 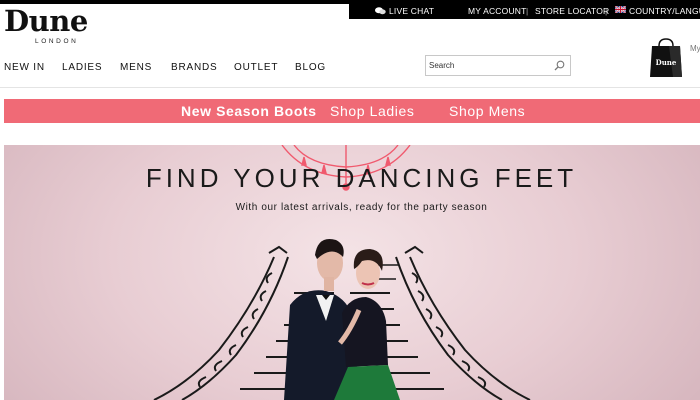 What do you see at coordinates (664, 11) in the screenshot?
I see `country-language-link: COUNTRY/LANGUA` at bounding box center [664, 11].